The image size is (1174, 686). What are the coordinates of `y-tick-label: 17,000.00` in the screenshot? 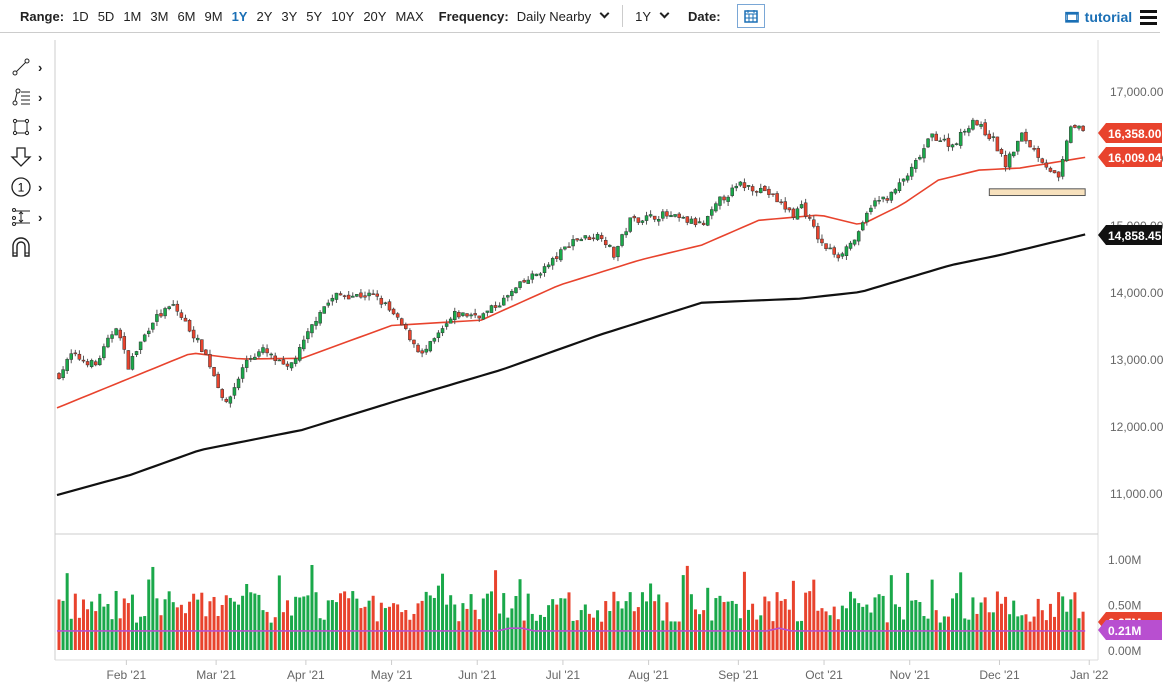 It's located at (1137, 92).